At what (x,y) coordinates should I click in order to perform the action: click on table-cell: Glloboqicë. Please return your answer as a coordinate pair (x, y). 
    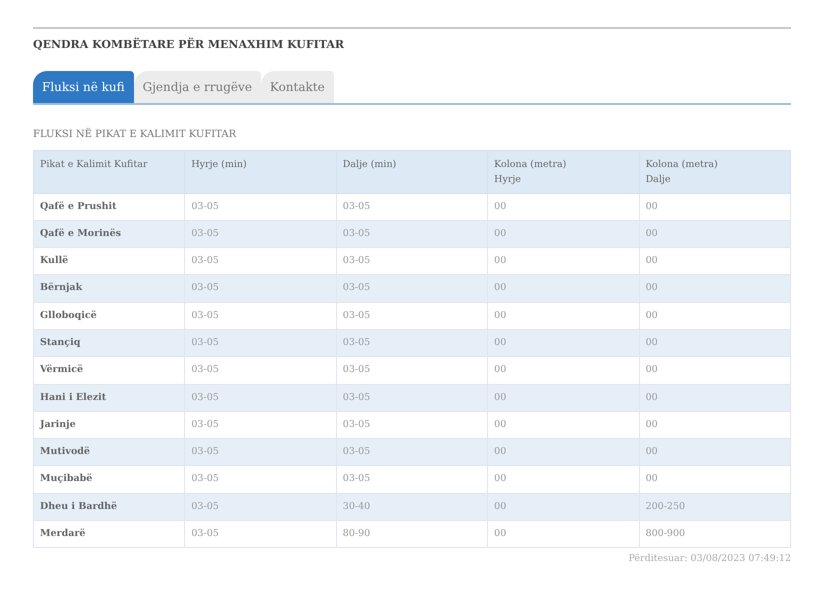
    Looking at the image, I should click on (109, 316).